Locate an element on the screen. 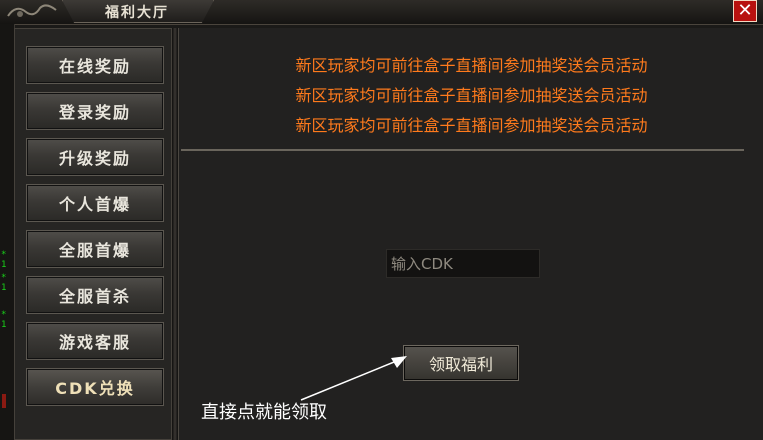  strip-text-3: * 1 is located at coordinates (4, 320).